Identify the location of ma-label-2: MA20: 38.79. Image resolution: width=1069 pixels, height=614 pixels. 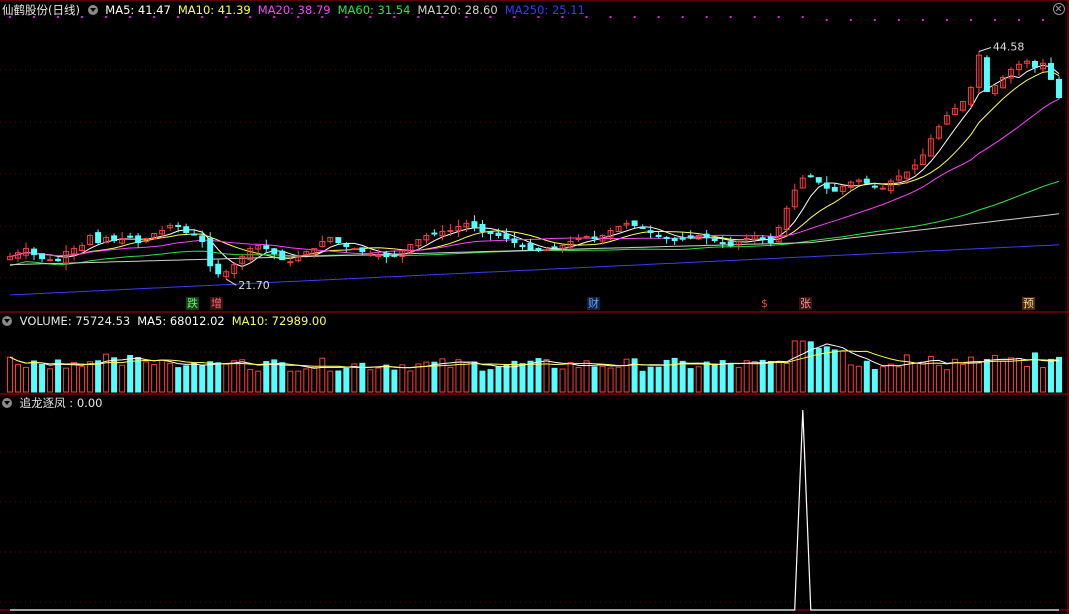
(294, 10).